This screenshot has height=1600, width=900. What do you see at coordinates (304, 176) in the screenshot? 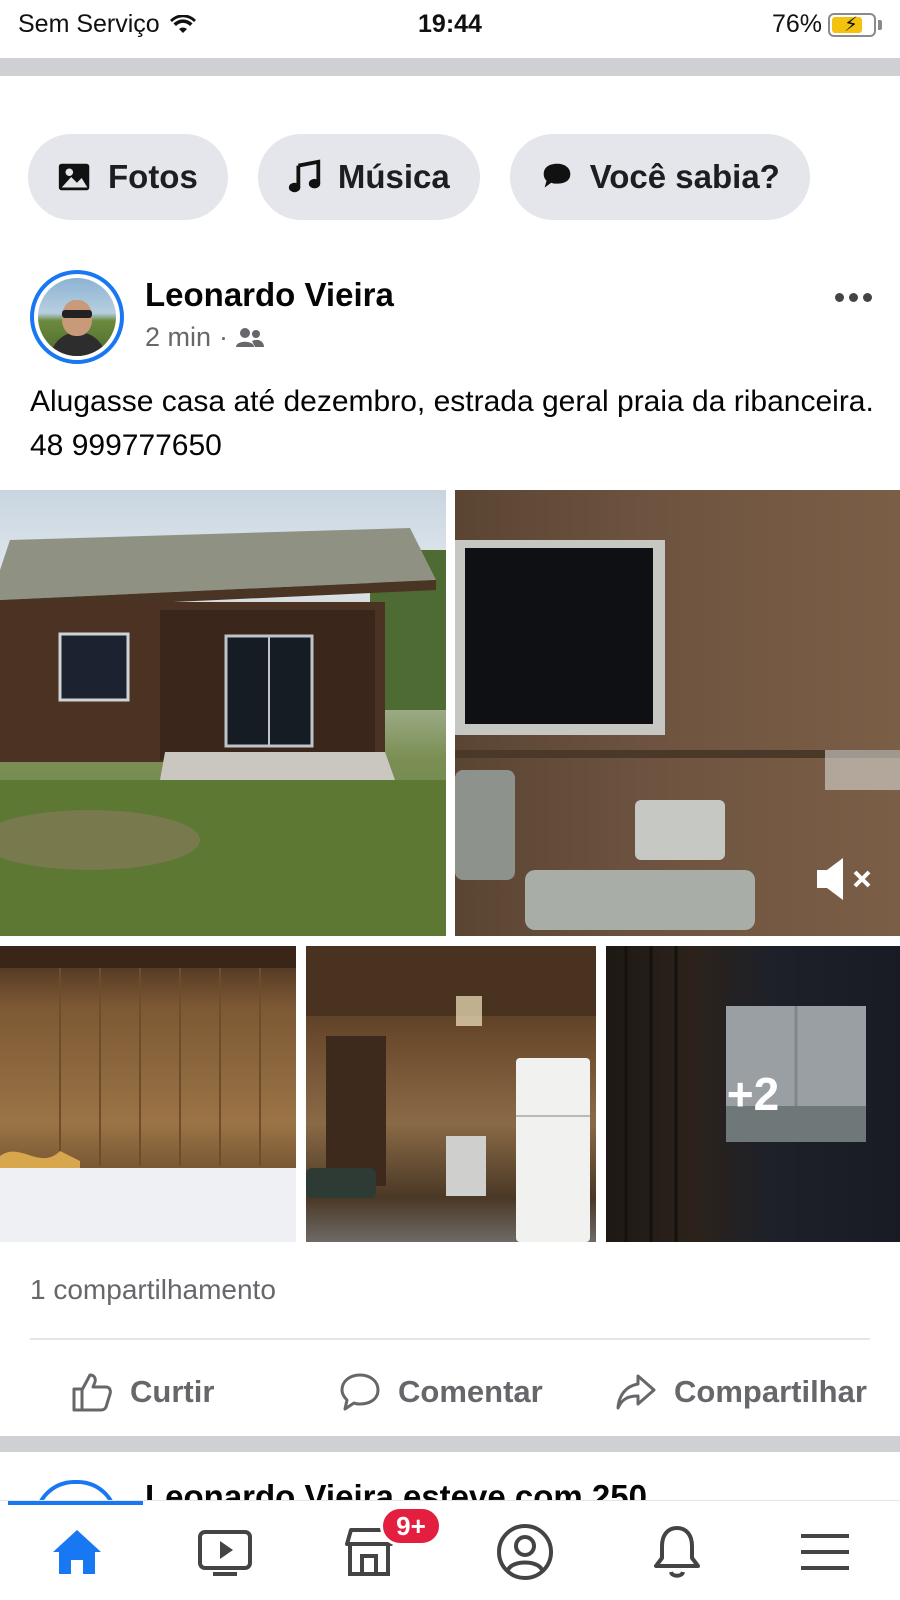
I see `music-note-icon` at bounding box center [304, 176].